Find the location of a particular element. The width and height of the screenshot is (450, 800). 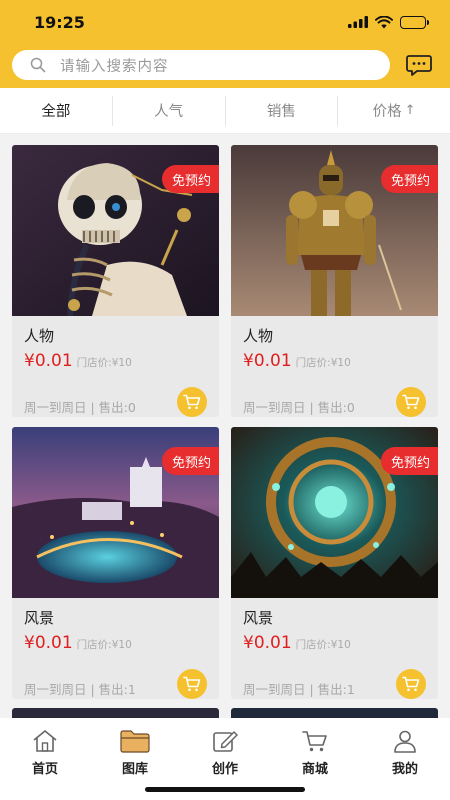

nav-mall-label: 商城 is located at coordinates (314, 769).